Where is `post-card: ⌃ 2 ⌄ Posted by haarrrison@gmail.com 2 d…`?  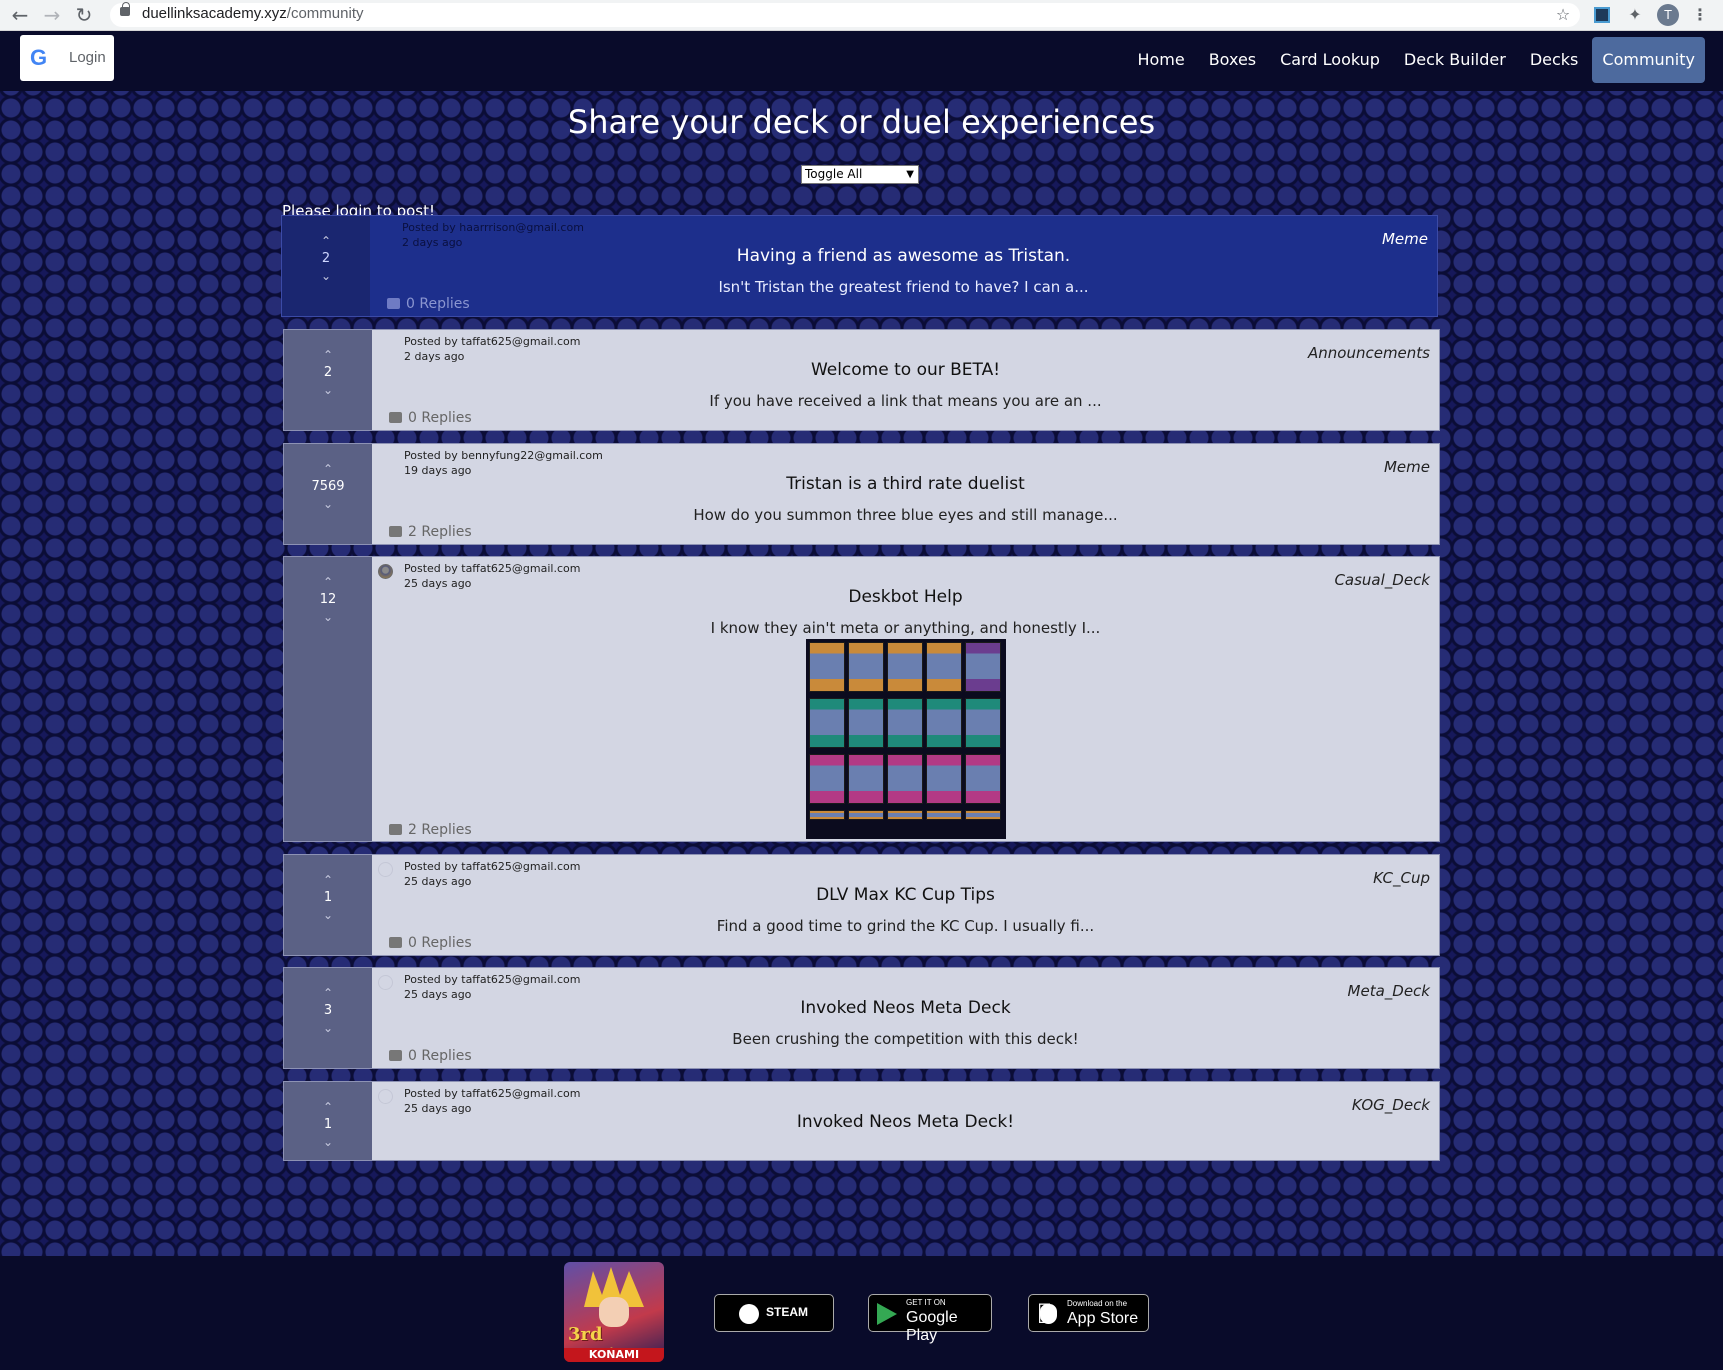
post-card: ⌃ 2 ⌄ Posted by haarrrison@gmail.com 2 d… is located at coordinates (859, 266).